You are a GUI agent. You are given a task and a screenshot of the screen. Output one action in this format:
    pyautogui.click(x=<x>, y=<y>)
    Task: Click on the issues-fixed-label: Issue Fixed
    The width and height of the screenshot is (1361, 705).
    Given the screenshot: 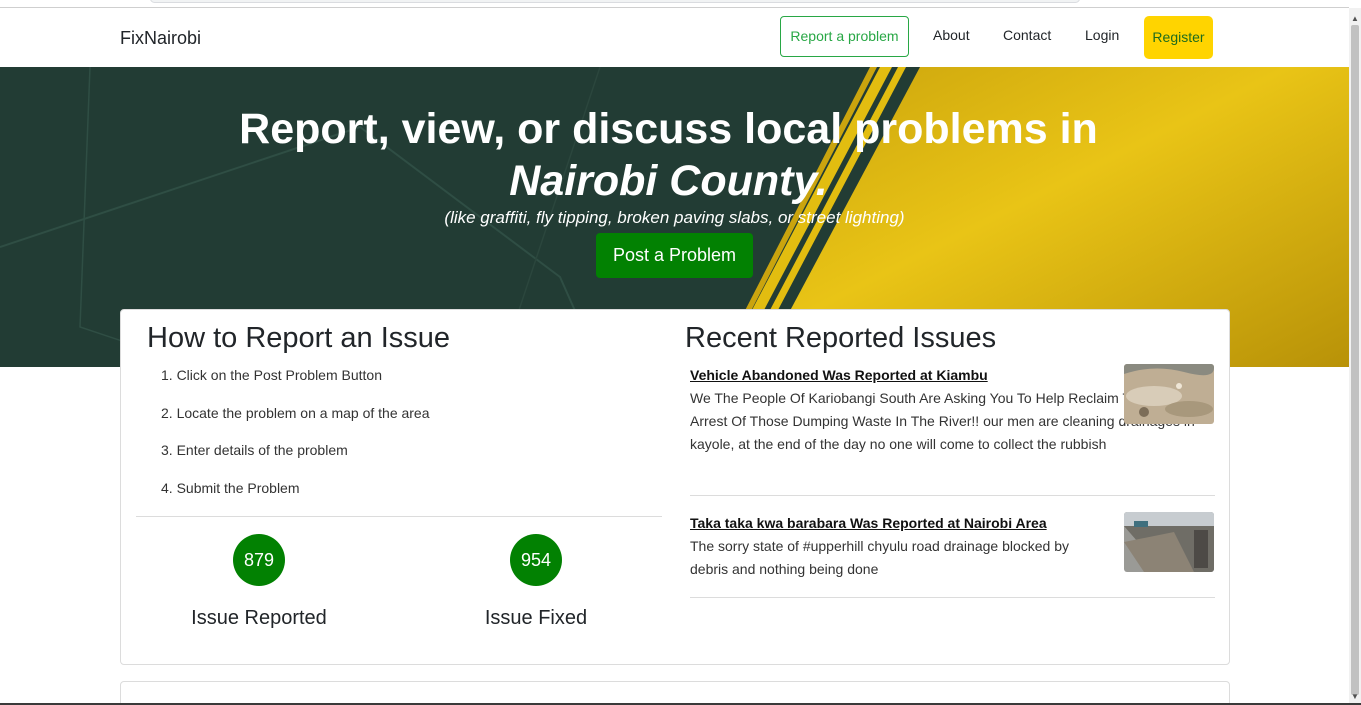 What is the action you would take?
    pyautogui.click(x=536, y=618)
    